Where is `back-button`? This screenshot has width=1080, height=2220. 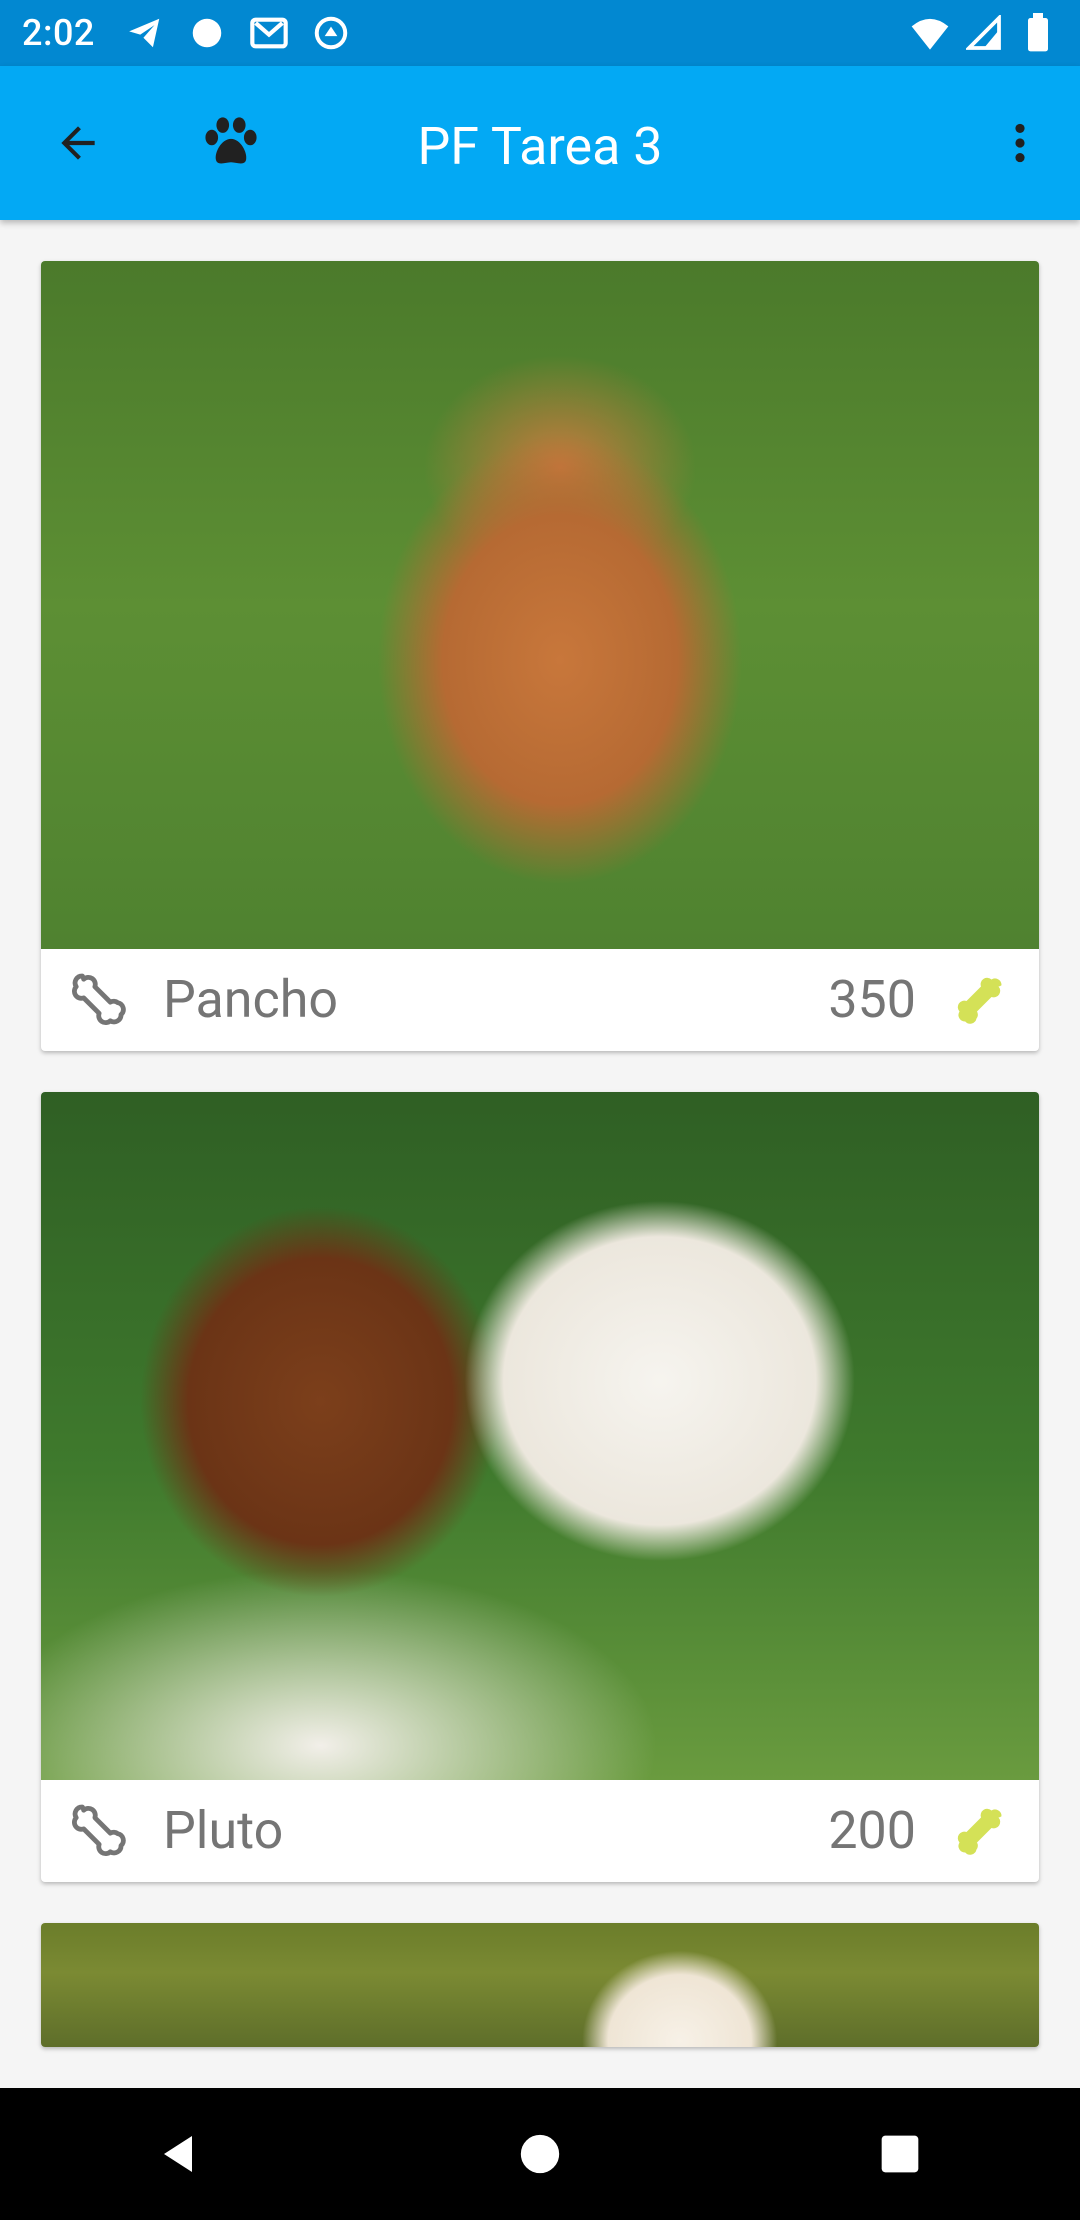
back-button is located at coordinates (78, 143).